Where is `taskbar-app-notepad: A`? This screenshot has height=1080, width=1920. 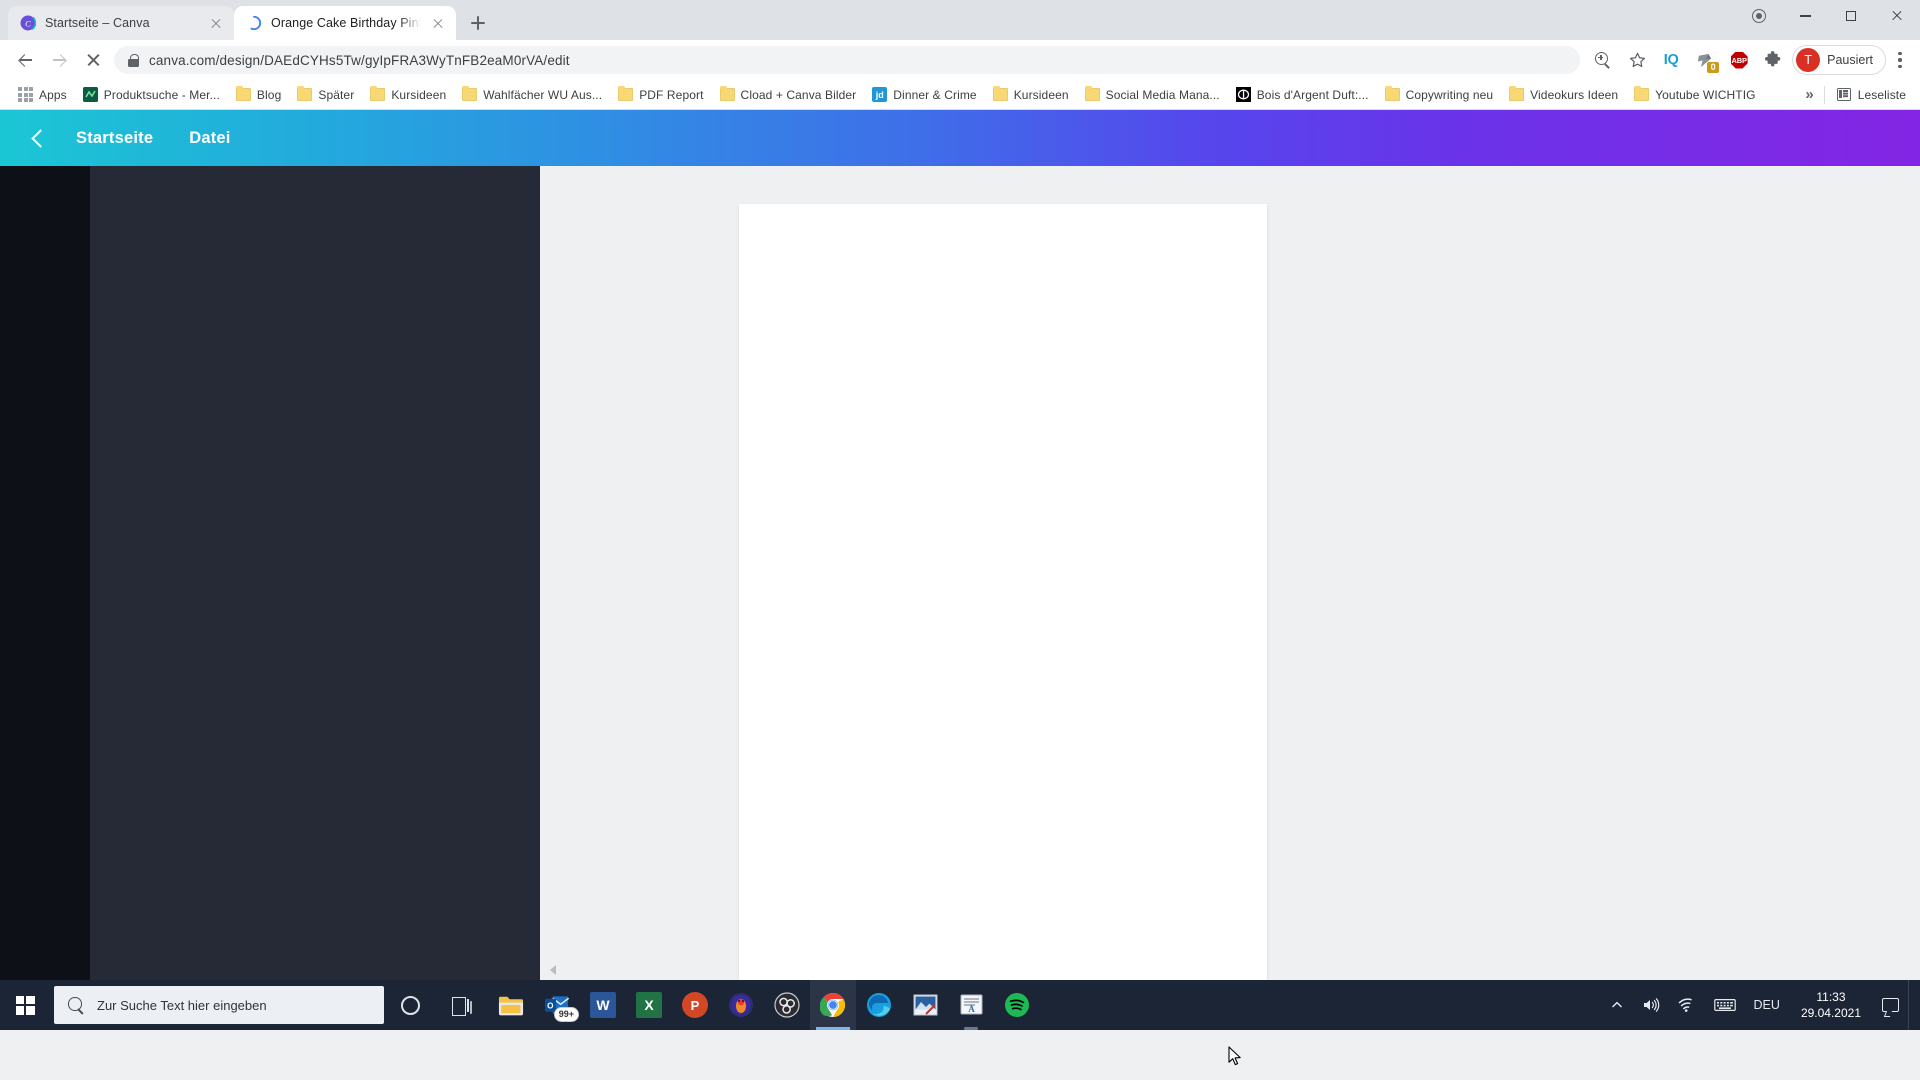
taskbar-app-notepad: A is located at coordinates (971, 1005).